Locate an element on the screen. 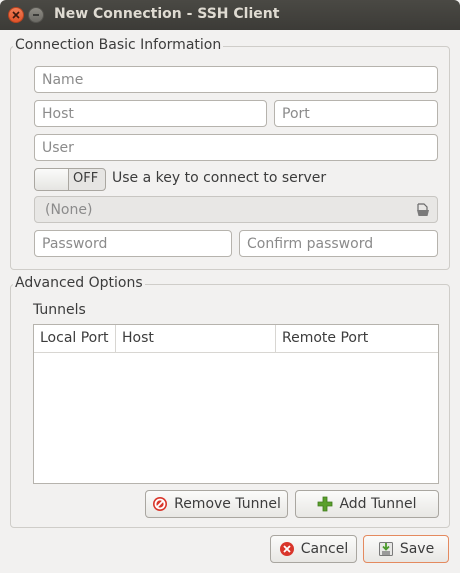 This screenshot has width=460, height=573. close-icon is located at coordinates (16, 15).